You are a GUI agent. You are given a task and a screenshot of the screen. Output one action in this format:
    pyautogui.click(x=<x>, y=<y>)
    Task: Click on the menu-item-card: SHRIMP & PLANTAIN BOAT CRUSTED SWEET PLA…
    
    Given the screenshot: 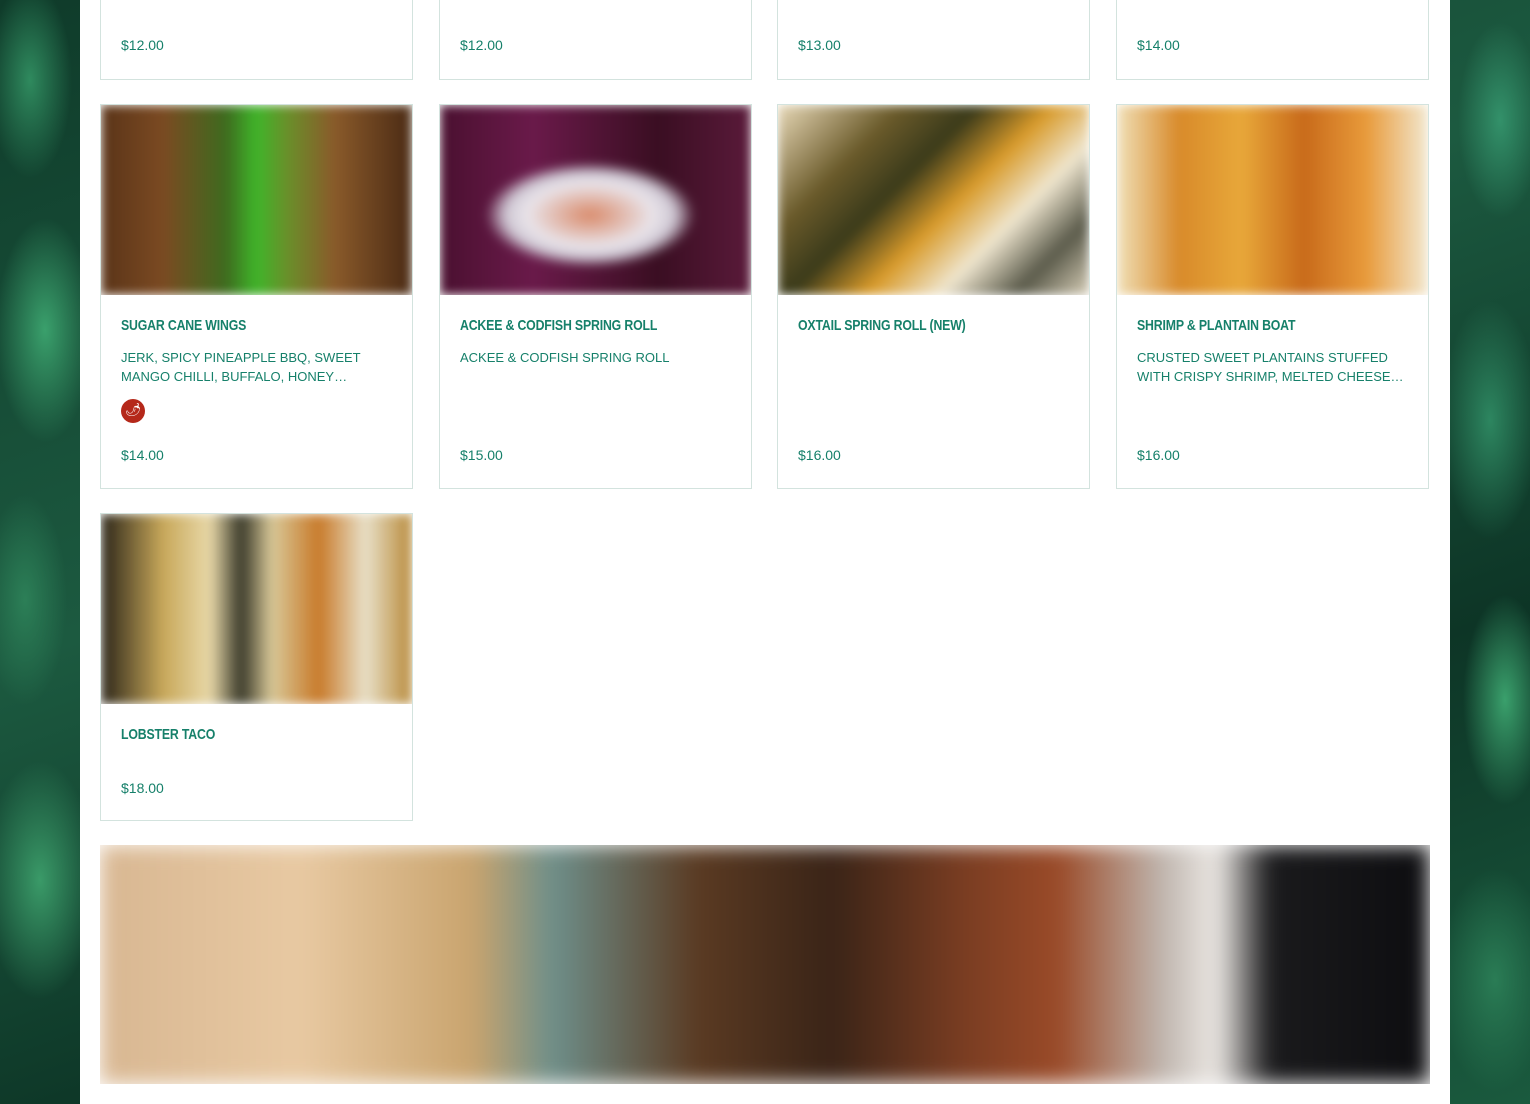 What is the action you would take?
    pyautogui.click(x=1272, y=296)
    